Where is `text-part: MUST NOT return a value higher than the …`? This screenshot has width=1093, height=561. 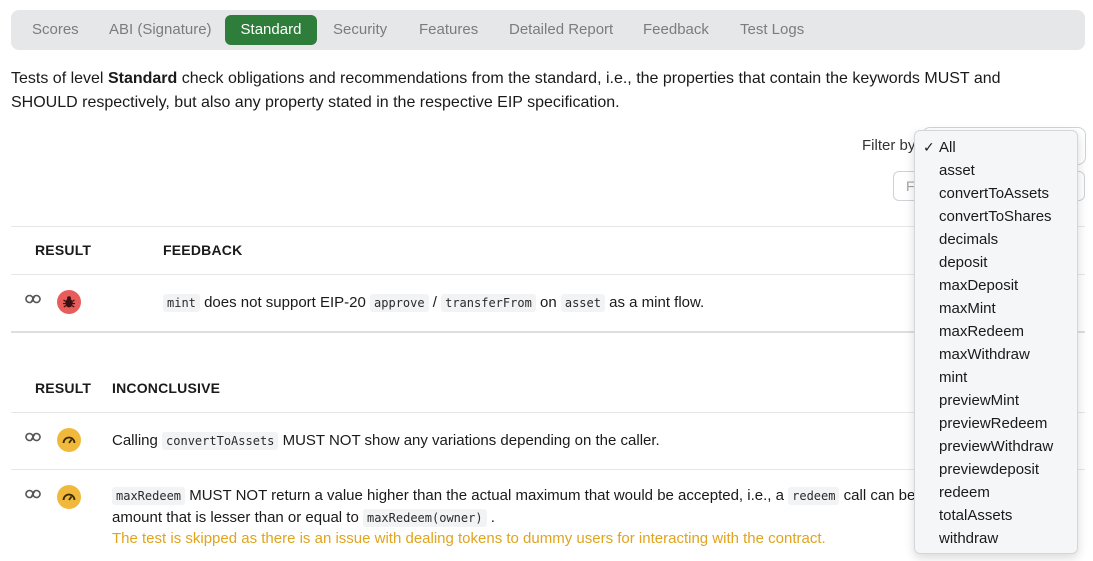 text-part: MUST NOT return a value higher than the … is located at coordinates (487, 495).